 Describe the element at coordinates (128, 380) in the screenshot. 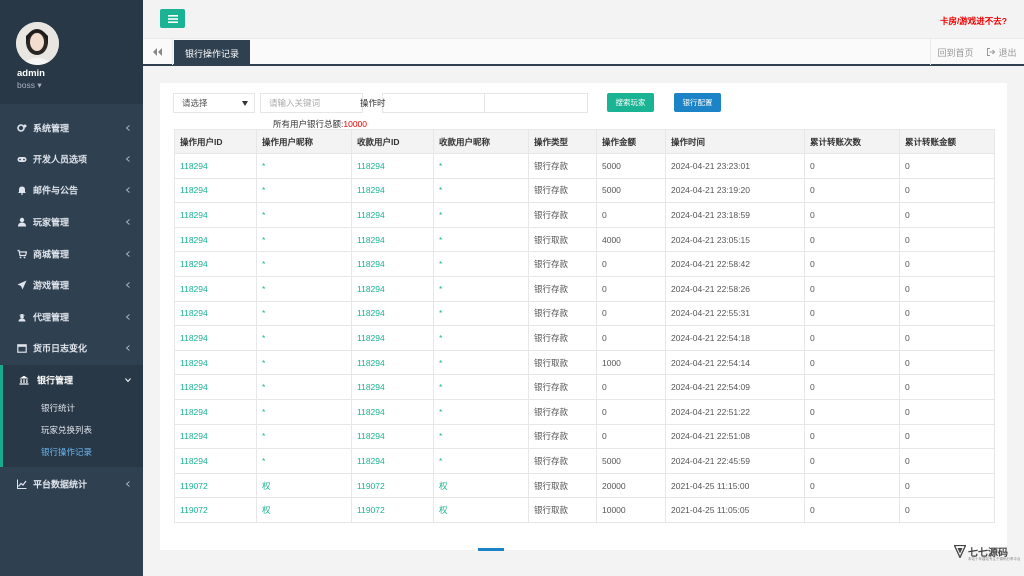

I see `chevron-down-icon` at that location.